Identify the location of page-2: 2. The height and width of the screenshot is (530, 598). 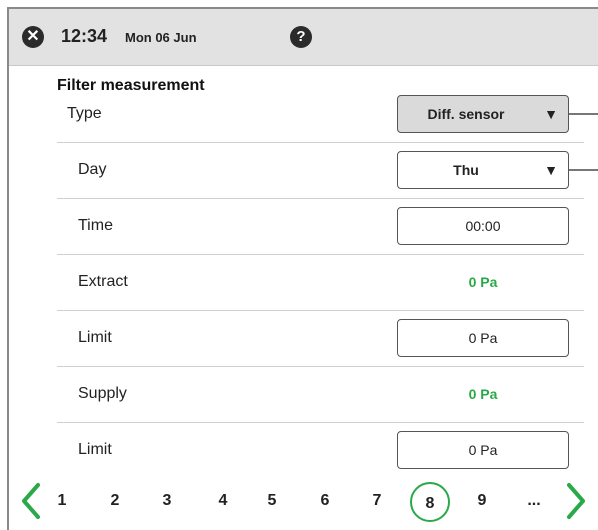
(115, 501).